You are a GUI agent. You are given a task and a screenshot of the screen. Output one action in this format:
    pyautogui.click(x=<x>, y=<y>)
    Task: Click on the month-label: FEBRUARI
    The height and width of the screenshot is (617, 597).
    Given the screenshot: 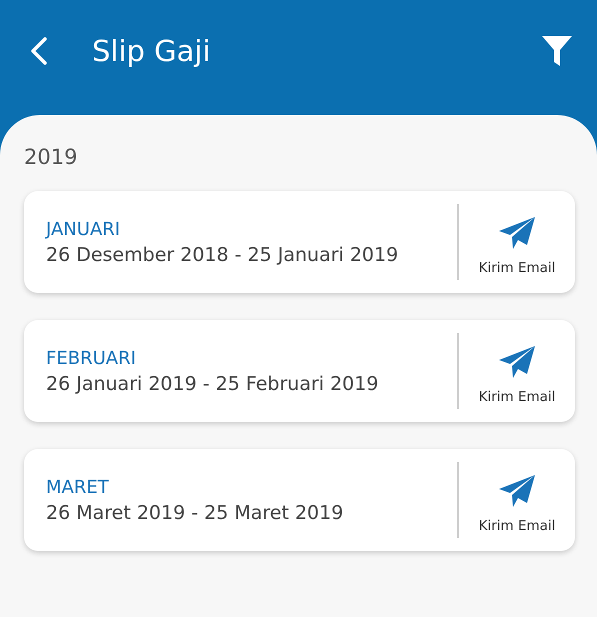 What is the action you would take?
    pyautogui.click(x=91, y=358)
    